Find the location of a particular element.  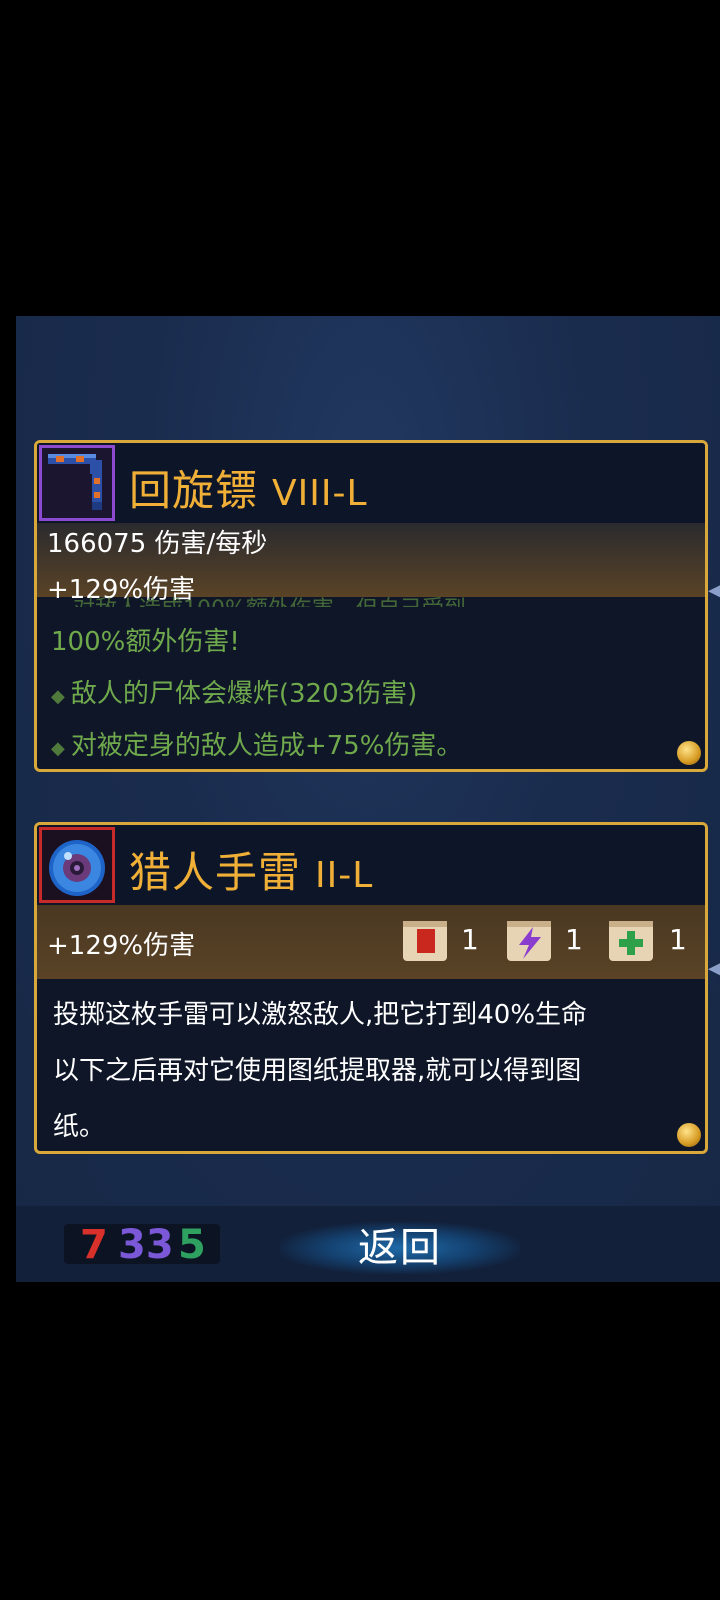

red-scroll-count: 7 is located at coordinates (94, 1245).